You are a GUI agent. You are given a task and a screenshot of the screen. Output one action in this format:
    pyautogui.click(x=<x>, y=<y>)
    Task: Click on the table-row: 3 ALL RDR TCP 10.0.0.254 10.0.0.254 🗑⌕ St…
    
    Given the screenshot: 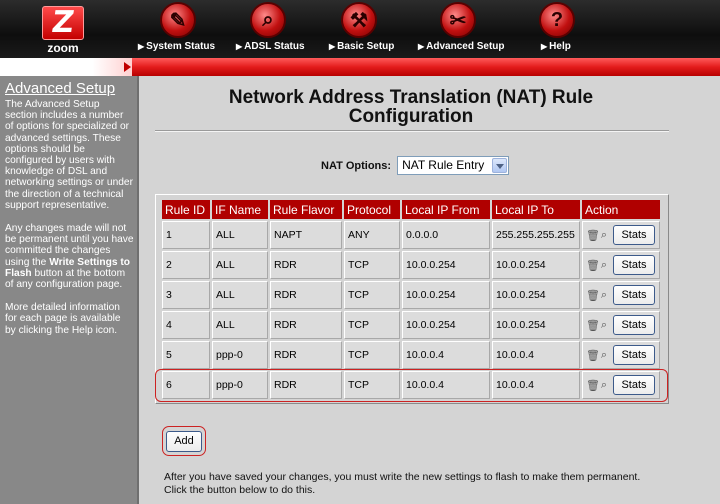 What is the action you would take?
    pyautogui.click(x=411, y=295)
    